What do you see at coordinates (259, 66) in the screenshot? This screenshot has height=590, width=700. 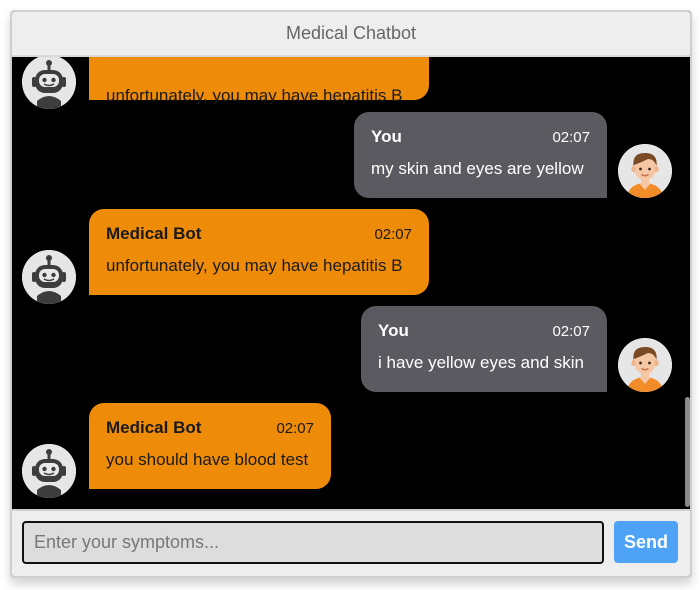 I see `message-header` at bounding box center [259, 66].